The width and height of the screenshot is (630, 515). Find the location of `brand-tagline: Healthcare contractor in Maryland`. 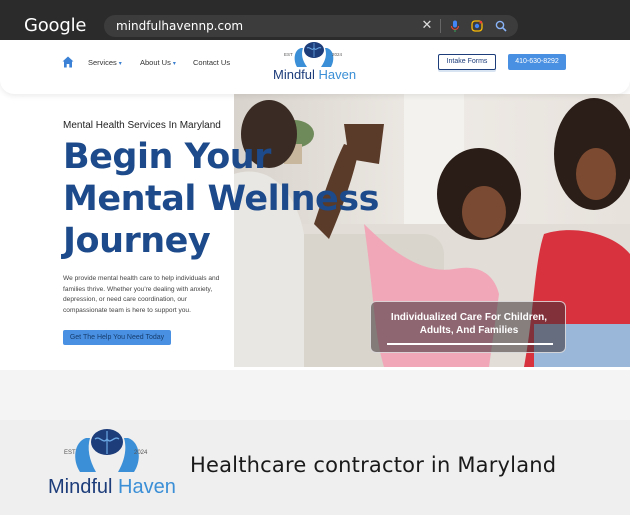

brand-tagline: Healthcare contractor in Maryland is located at coordinates (373, 465).